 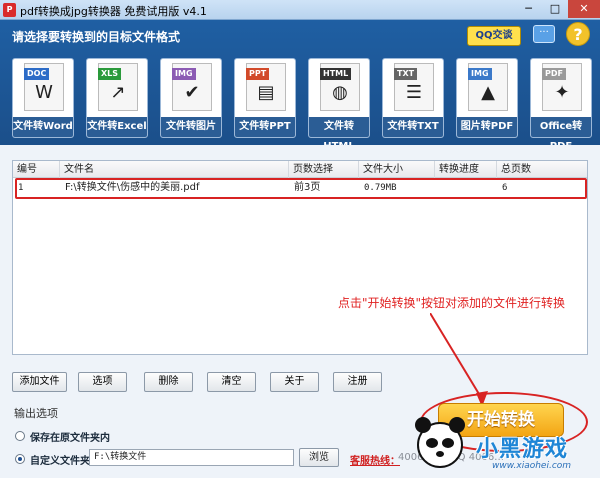 What do you see at coordinates (102, 382) in the screenshot?
I see `options-button: 选项` at bounding box center [102, 382].